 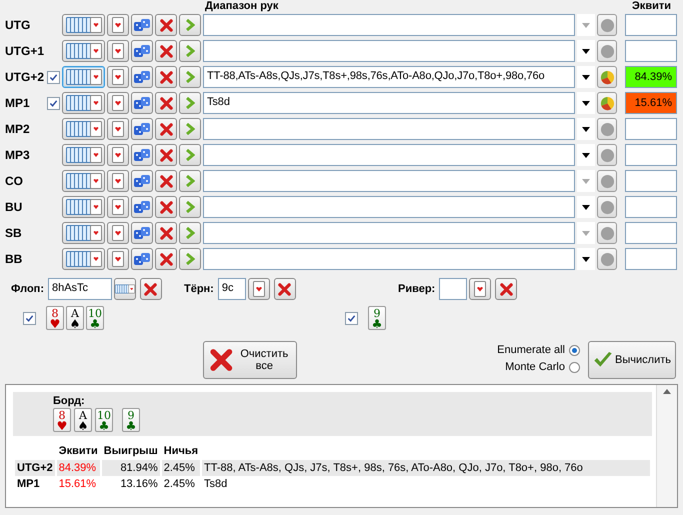 I want to click on board-field, so click(x=453, y=289).